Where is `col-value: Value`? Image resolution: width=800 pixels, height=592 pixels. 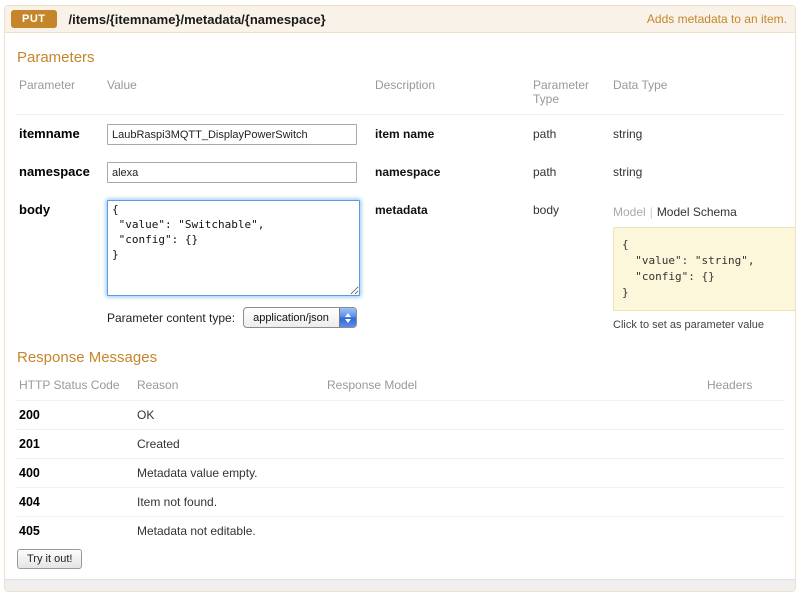 col-value: Value is located at coordinates (122, 85).